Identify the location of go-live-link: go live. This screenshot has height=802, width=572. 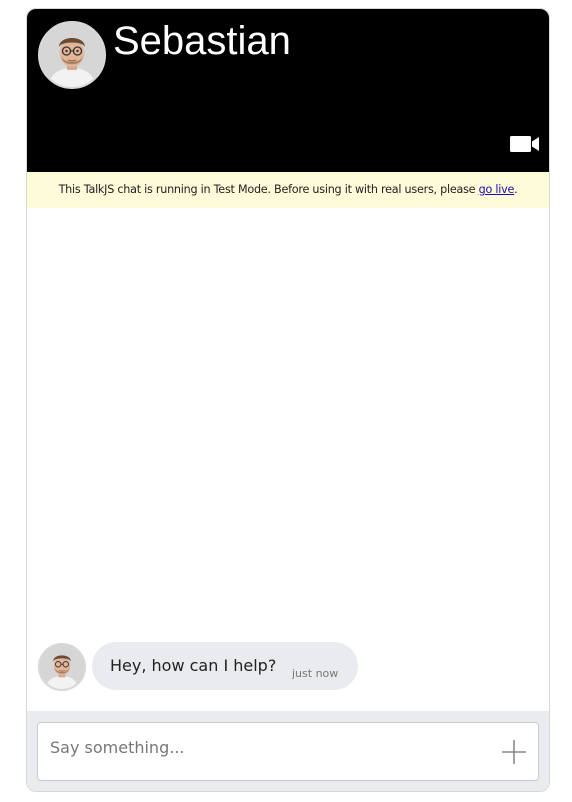
(497, 189).